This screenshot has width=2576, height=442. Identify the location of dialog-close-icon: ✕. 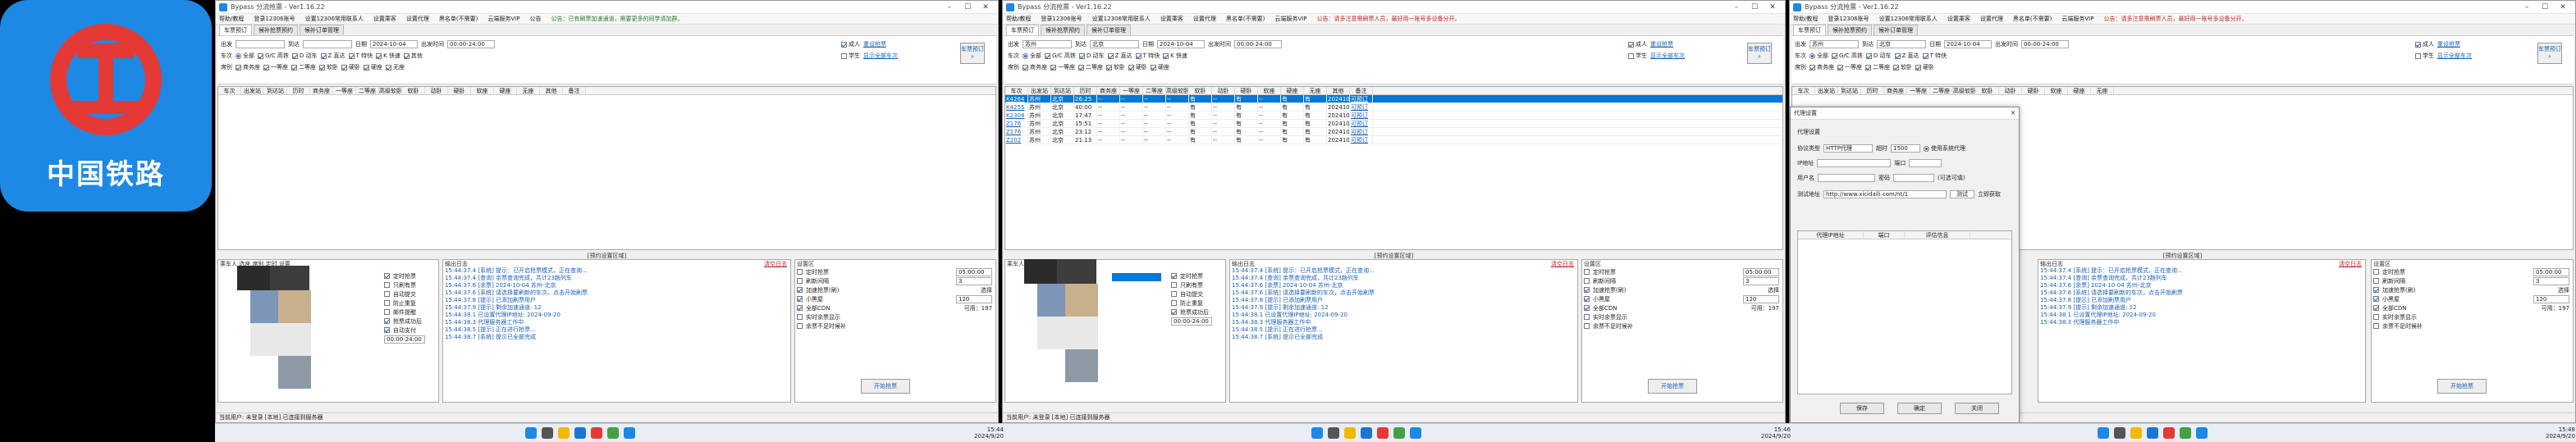
(2013, 113).